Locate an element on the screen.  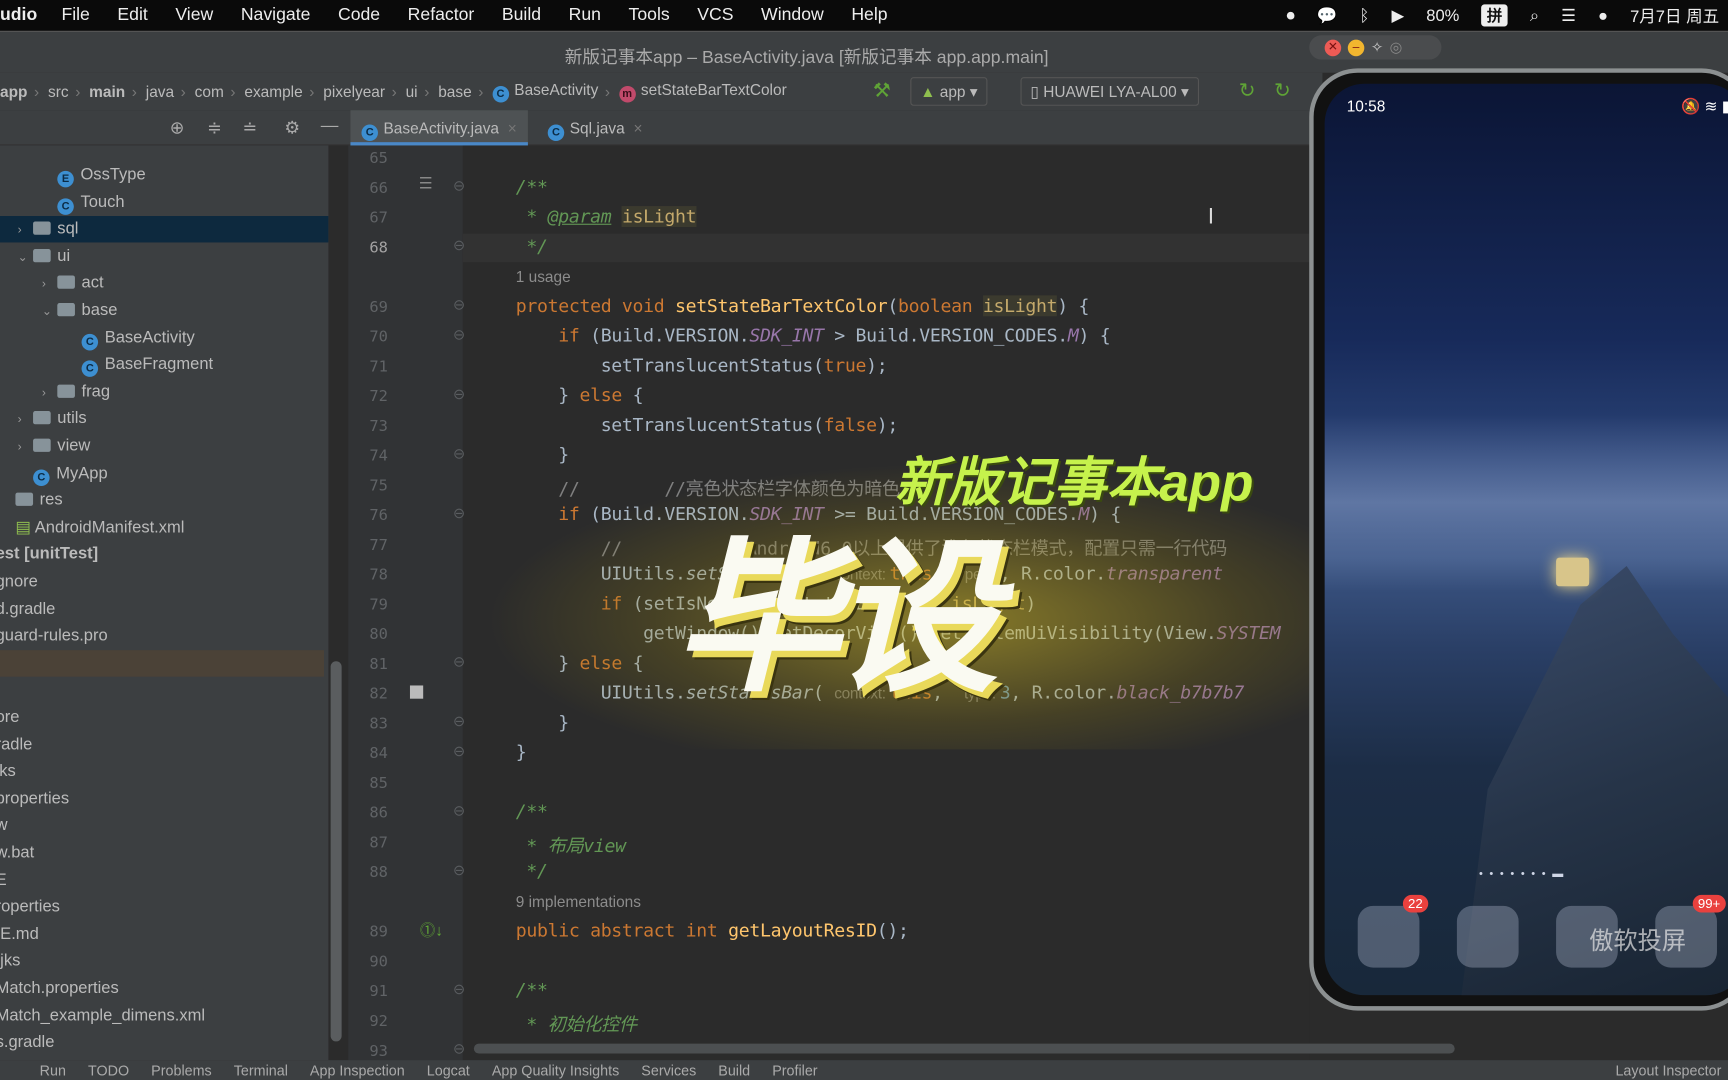
locate-icon: ⊕ is located at coordinates (177, 128).